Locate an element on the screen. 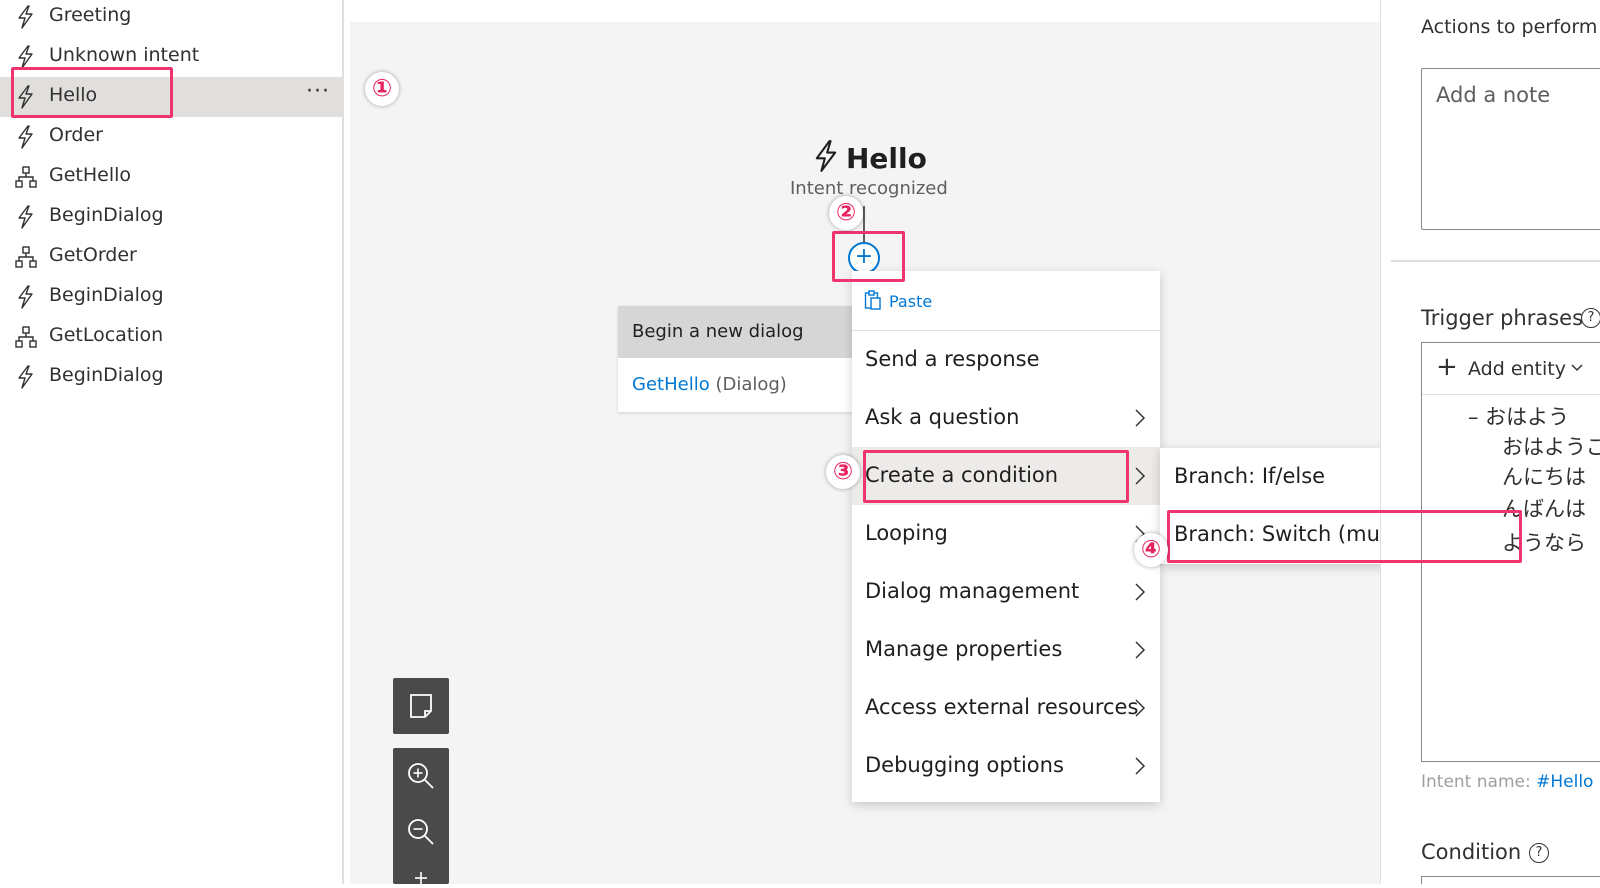 This screenshot has height=888, width=1600. zoom-out-icon is located at coordinates (421, 832).